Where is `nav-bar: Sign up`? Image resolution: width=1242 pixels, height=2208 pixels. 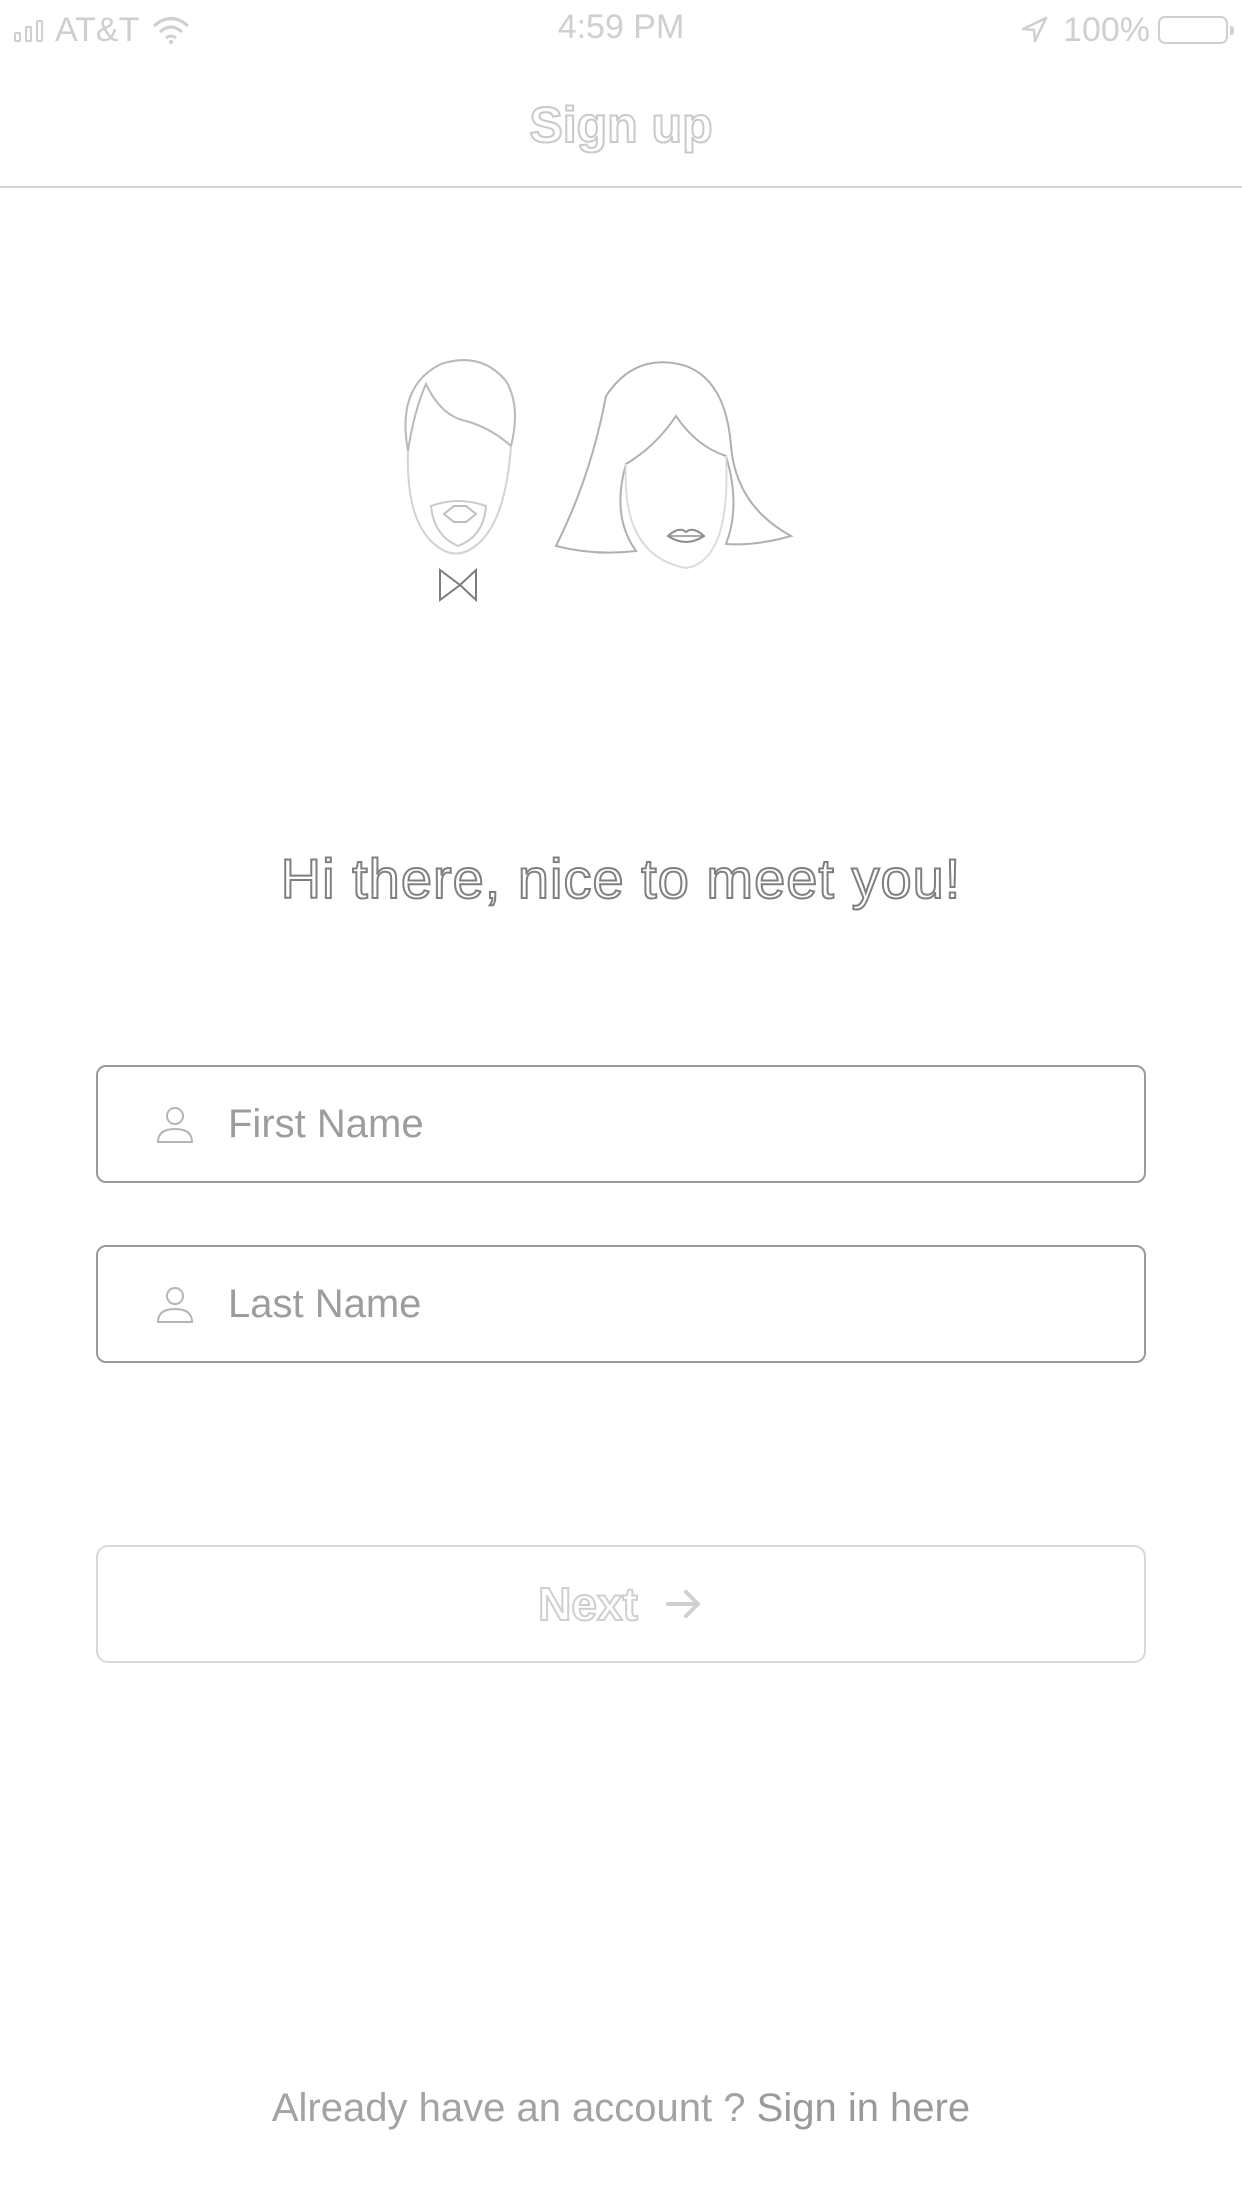
nav-bar: Sign up is located at coordinates (621, 124).